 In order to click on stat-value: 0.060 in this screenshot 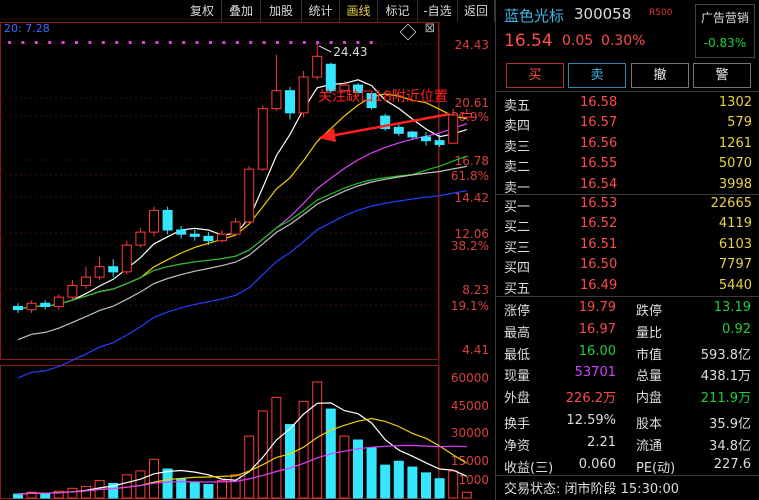, I will do `click(597, 464)`.